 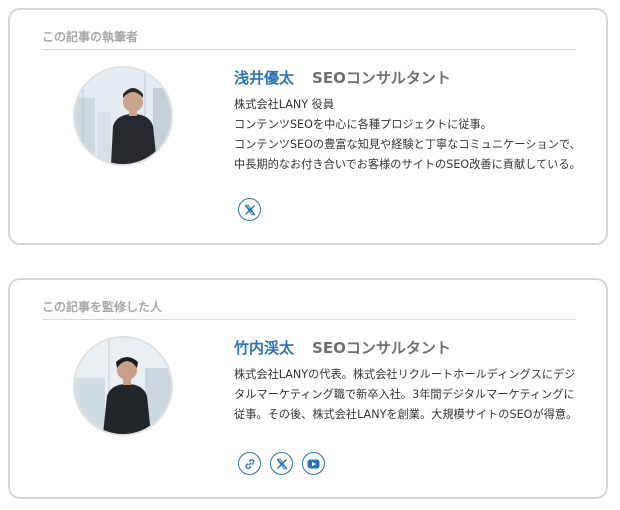 What do you see at coordinates (264, 348) in the screenshot?
I see `supervisor-name: 竹内渓太` at bounding box center [264, 348].